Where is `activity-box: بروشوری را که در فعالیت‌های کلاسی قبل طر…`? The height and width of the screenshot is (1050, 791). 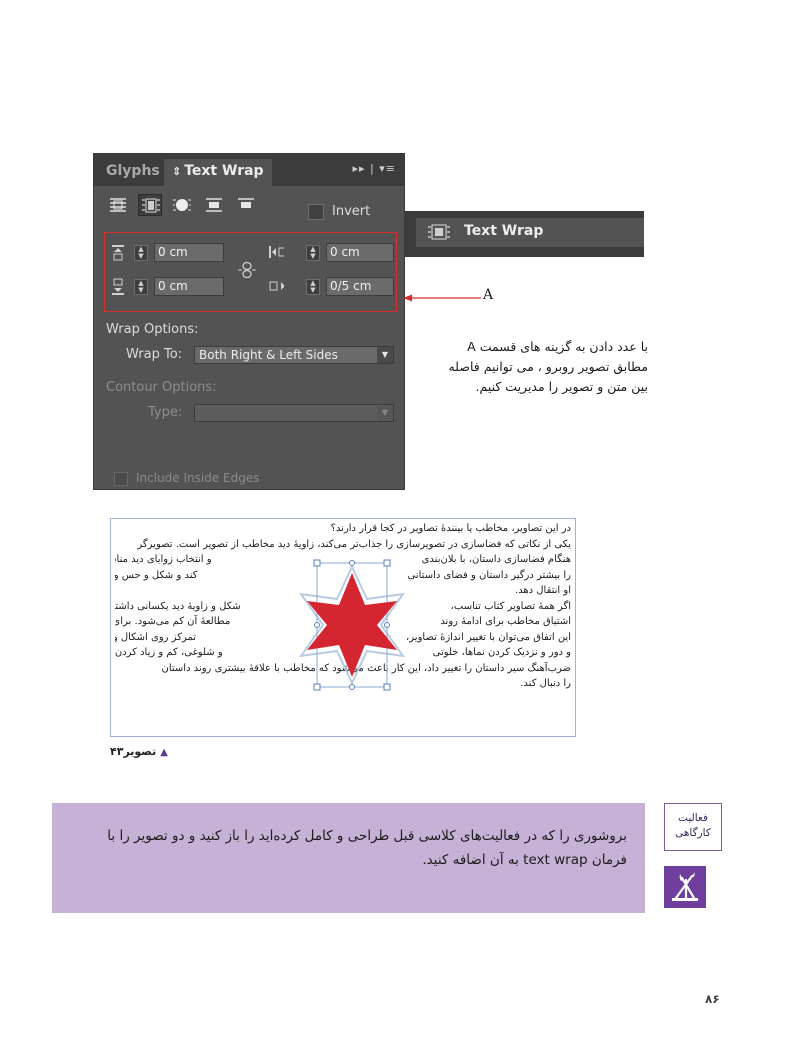
activity-box: بروشوری را که در فعالیت‌های کلاسی قبل طر… is located at coordinates (348, 858).